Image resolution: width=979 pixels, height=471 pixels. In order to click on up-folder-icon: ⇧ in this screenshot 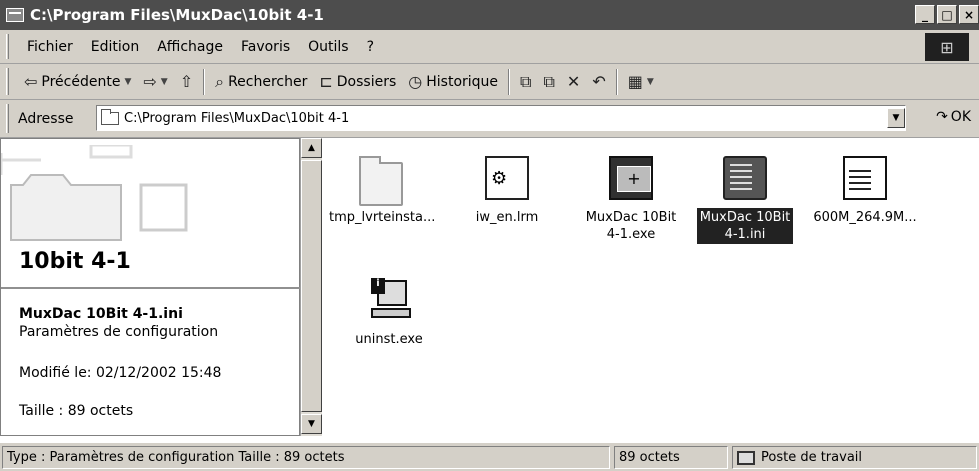, I will do `click(186, 81)`.